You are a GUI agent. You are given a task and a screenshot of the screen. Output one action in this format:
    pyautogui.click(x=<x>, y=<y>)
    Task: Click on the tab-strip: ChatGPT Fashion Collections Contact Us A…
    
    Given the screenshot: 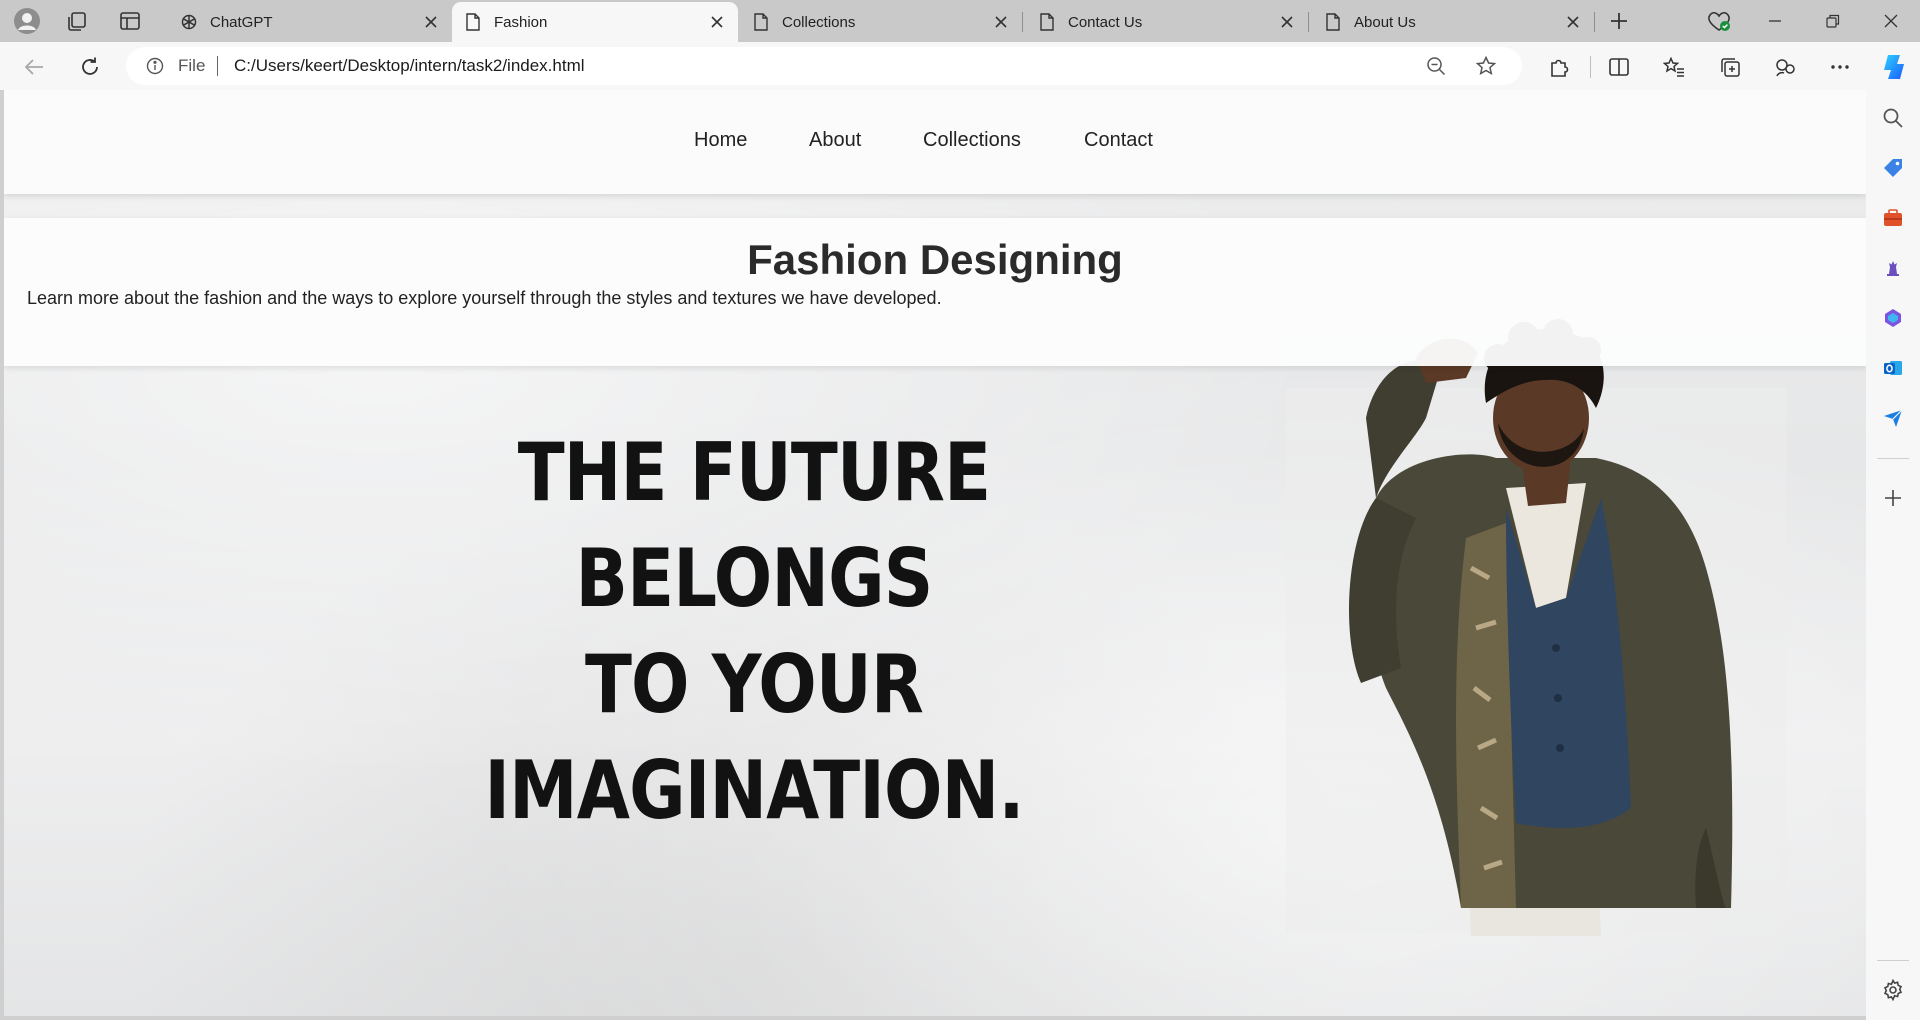 What is the action you would take?
    pyautogui.click(x=960, y=21)
    